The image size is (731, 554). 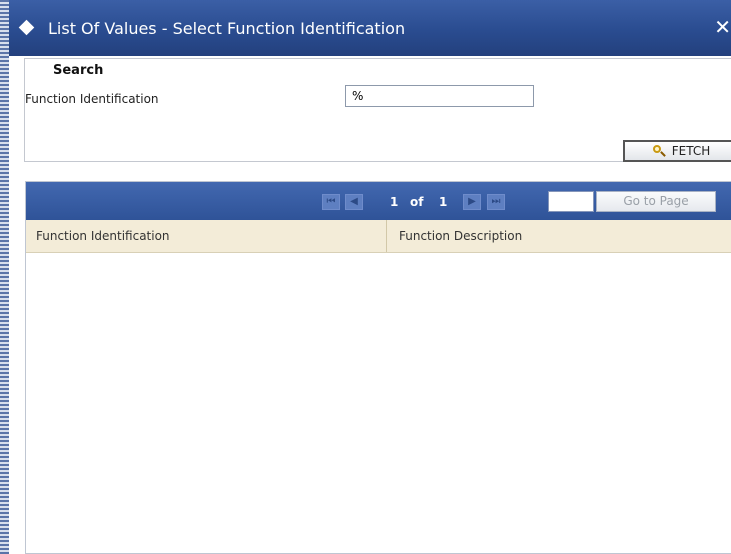 What do you see at coordinates (659, 151) in the screenshot?
I see `magnifier-icon` at bounding box center [659, 151].